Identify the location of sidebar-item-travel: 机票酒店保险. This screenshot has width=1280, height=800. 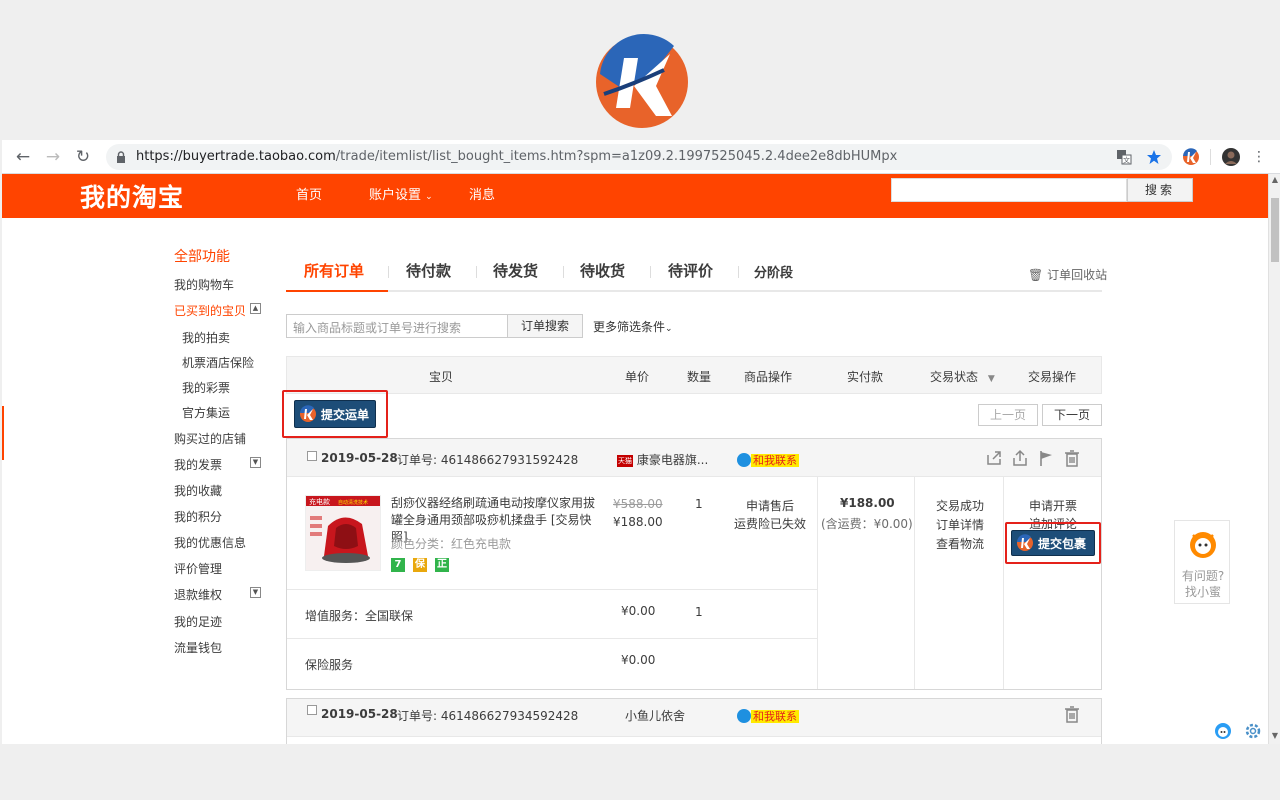
(218, 362).